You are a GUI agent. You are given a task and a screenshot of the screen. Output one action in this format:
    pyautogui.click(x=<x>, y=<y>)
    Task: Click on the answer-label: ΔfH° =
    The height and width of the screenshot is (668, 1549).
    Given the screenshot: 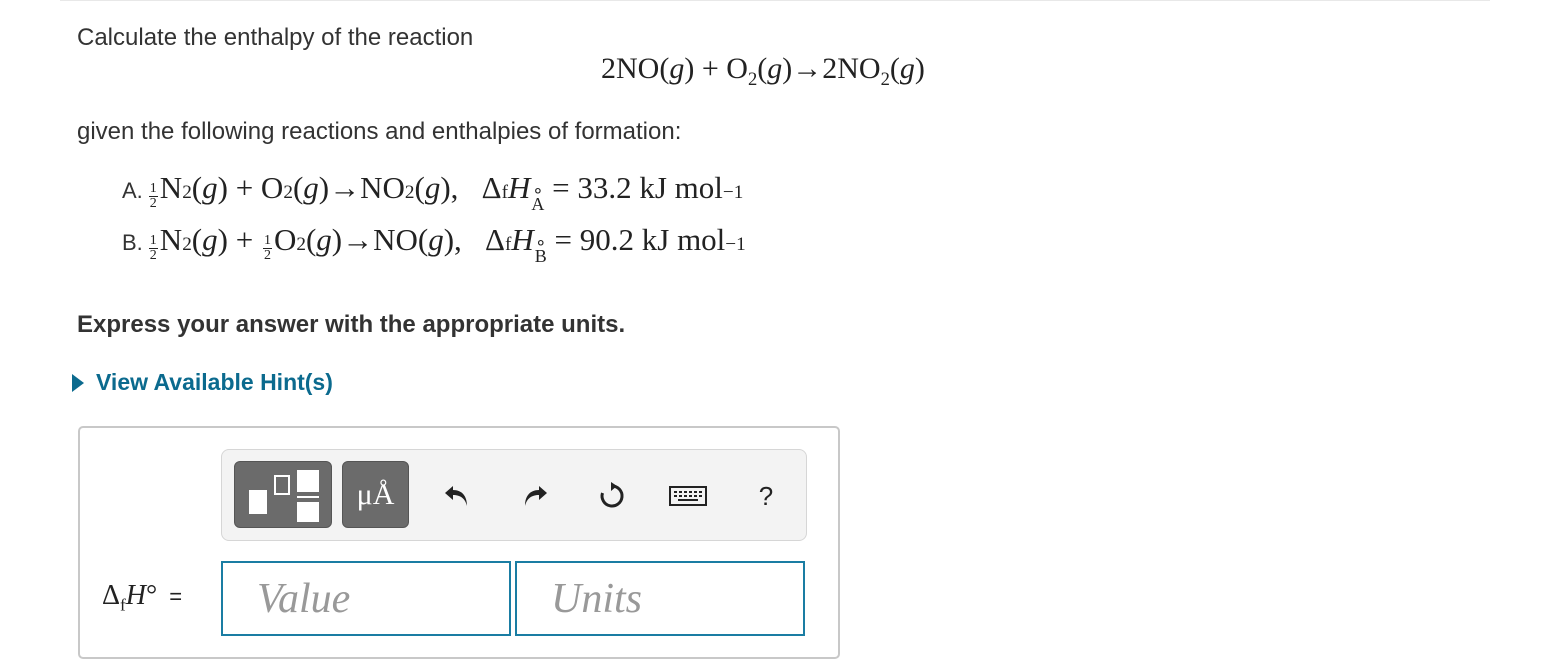 What is the action you would take?
    pyautogui.click(x=142, y=598)
    